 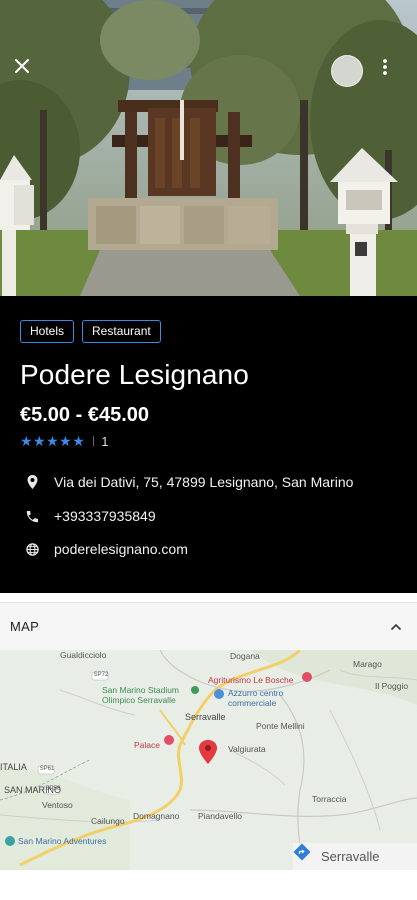 What do you see at coordinates (25, 626) in the screenshot?
I see `map-section-title: MAP` at bounding box center [25, 626].